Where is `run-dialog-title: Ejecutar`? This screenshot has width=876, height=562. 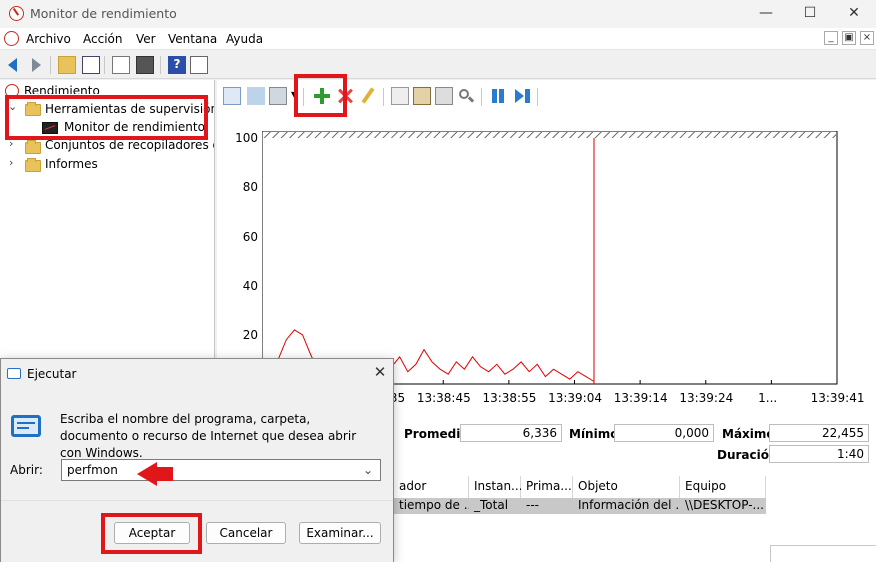
run-dialog-title: Ejecutar is located at coordinates (52, 374).